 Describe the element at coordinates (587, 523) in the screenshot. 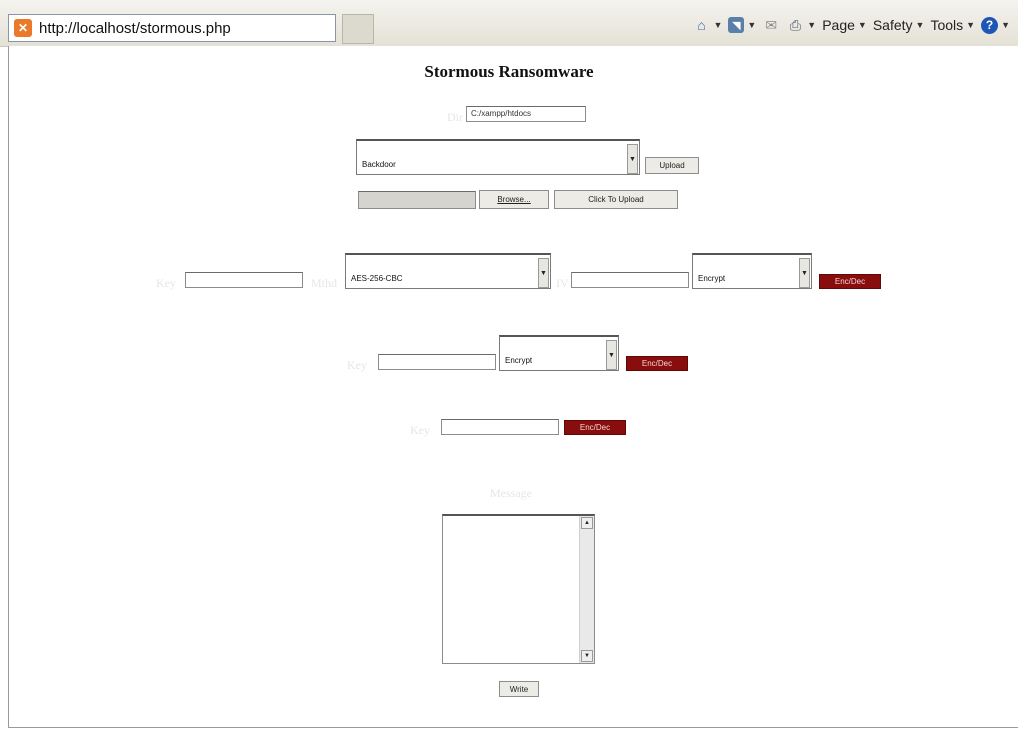

I see `scroll-up-icon: ▲` at that location.